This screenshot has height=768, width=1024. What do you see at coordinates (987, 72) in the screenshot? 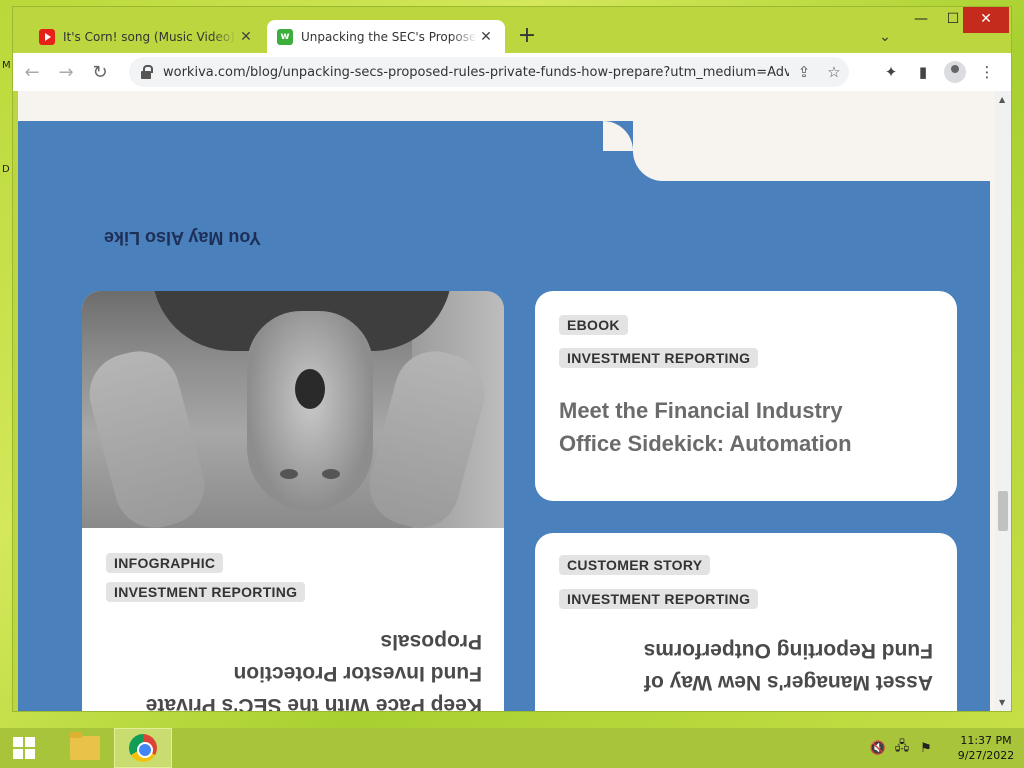
I see `menu-icon: ⋮` at bounding box center [987, 72].